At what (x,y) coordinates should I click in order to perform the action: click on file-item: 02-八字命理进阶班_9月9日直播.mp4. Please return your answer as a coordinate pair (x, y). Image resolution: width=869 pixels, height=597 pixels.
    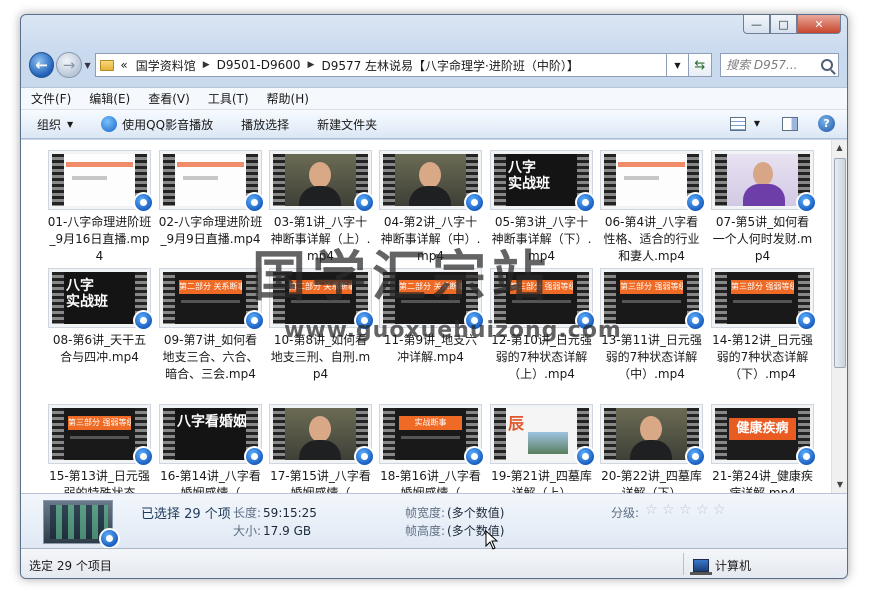
    Looking at the image, I should click on (211, 199).